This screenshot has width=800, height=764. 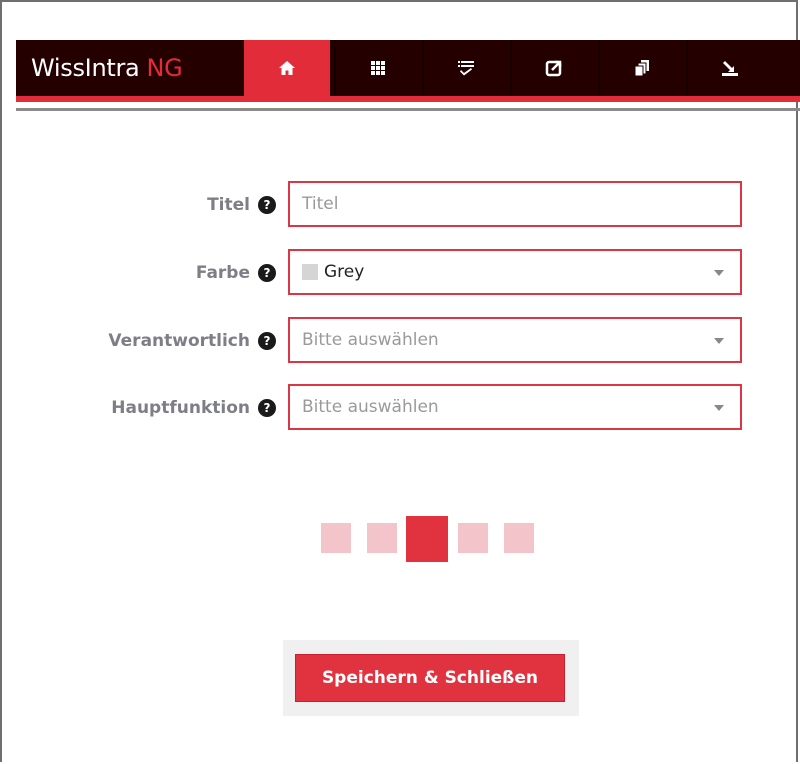 I want to click on logo-main-text: WissIntra, so click(x=85, y=68).